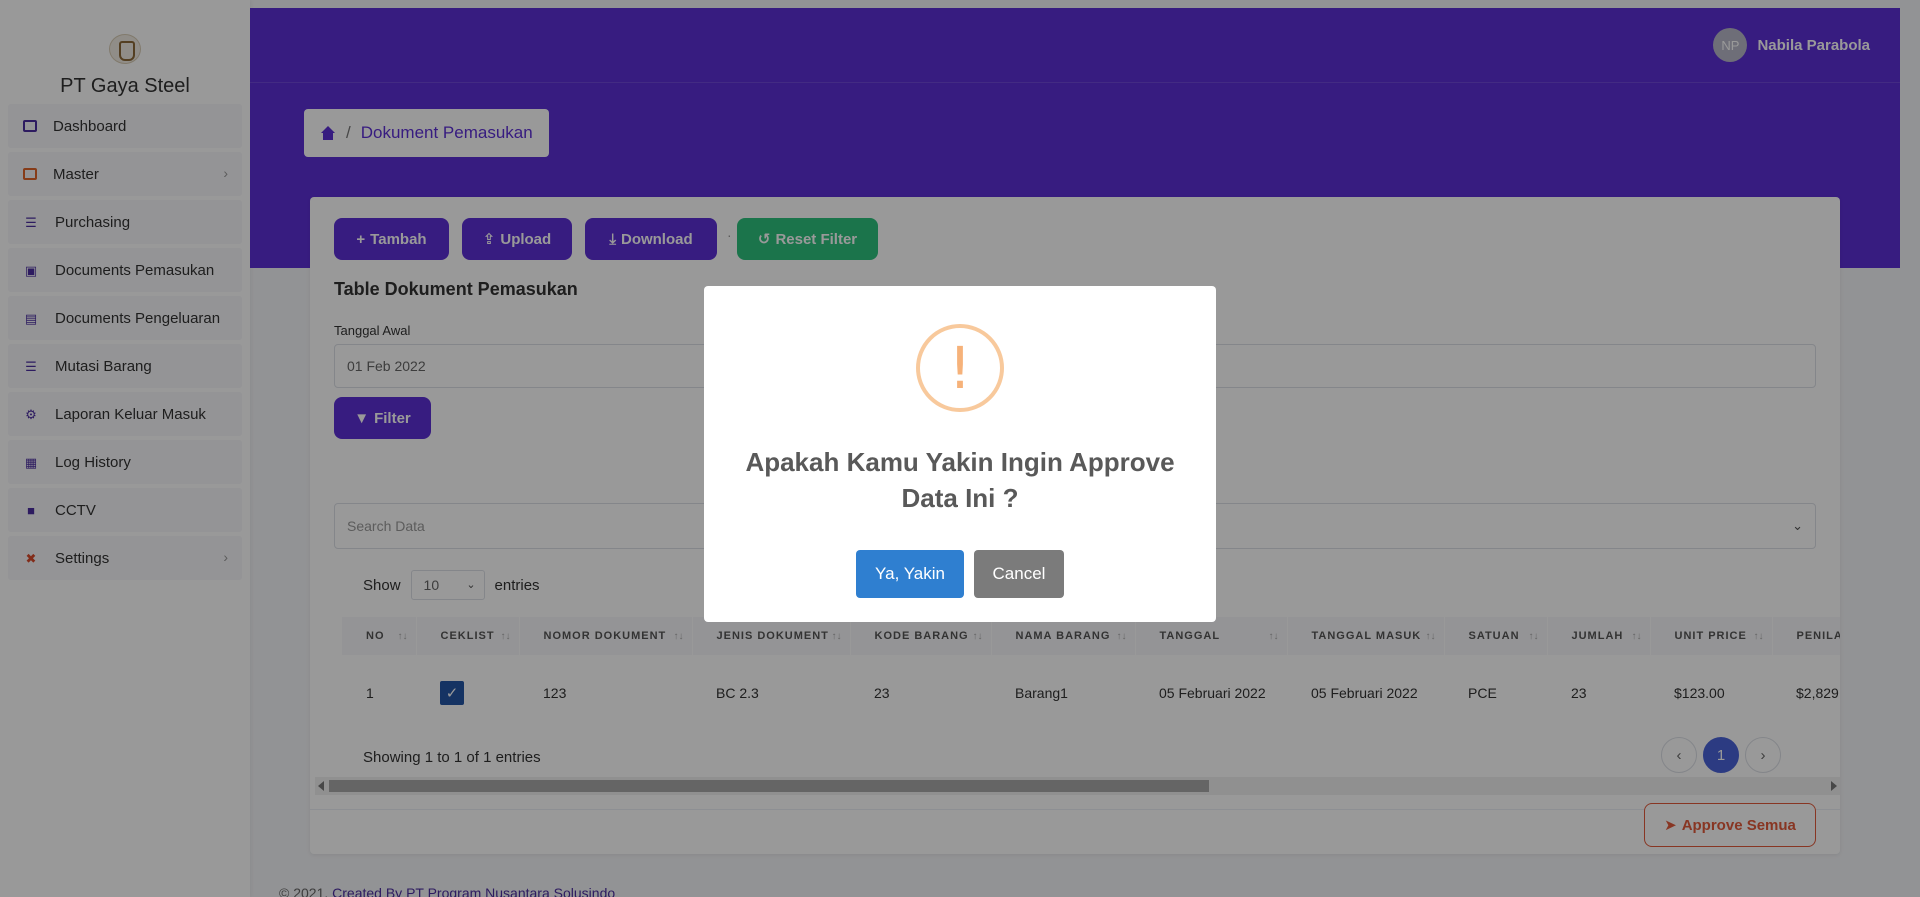  What do you see at coordinates (910, 574) in the screenshot?
I see `confirm-button: Ya, Yakin` at bounding box center [910, 574].